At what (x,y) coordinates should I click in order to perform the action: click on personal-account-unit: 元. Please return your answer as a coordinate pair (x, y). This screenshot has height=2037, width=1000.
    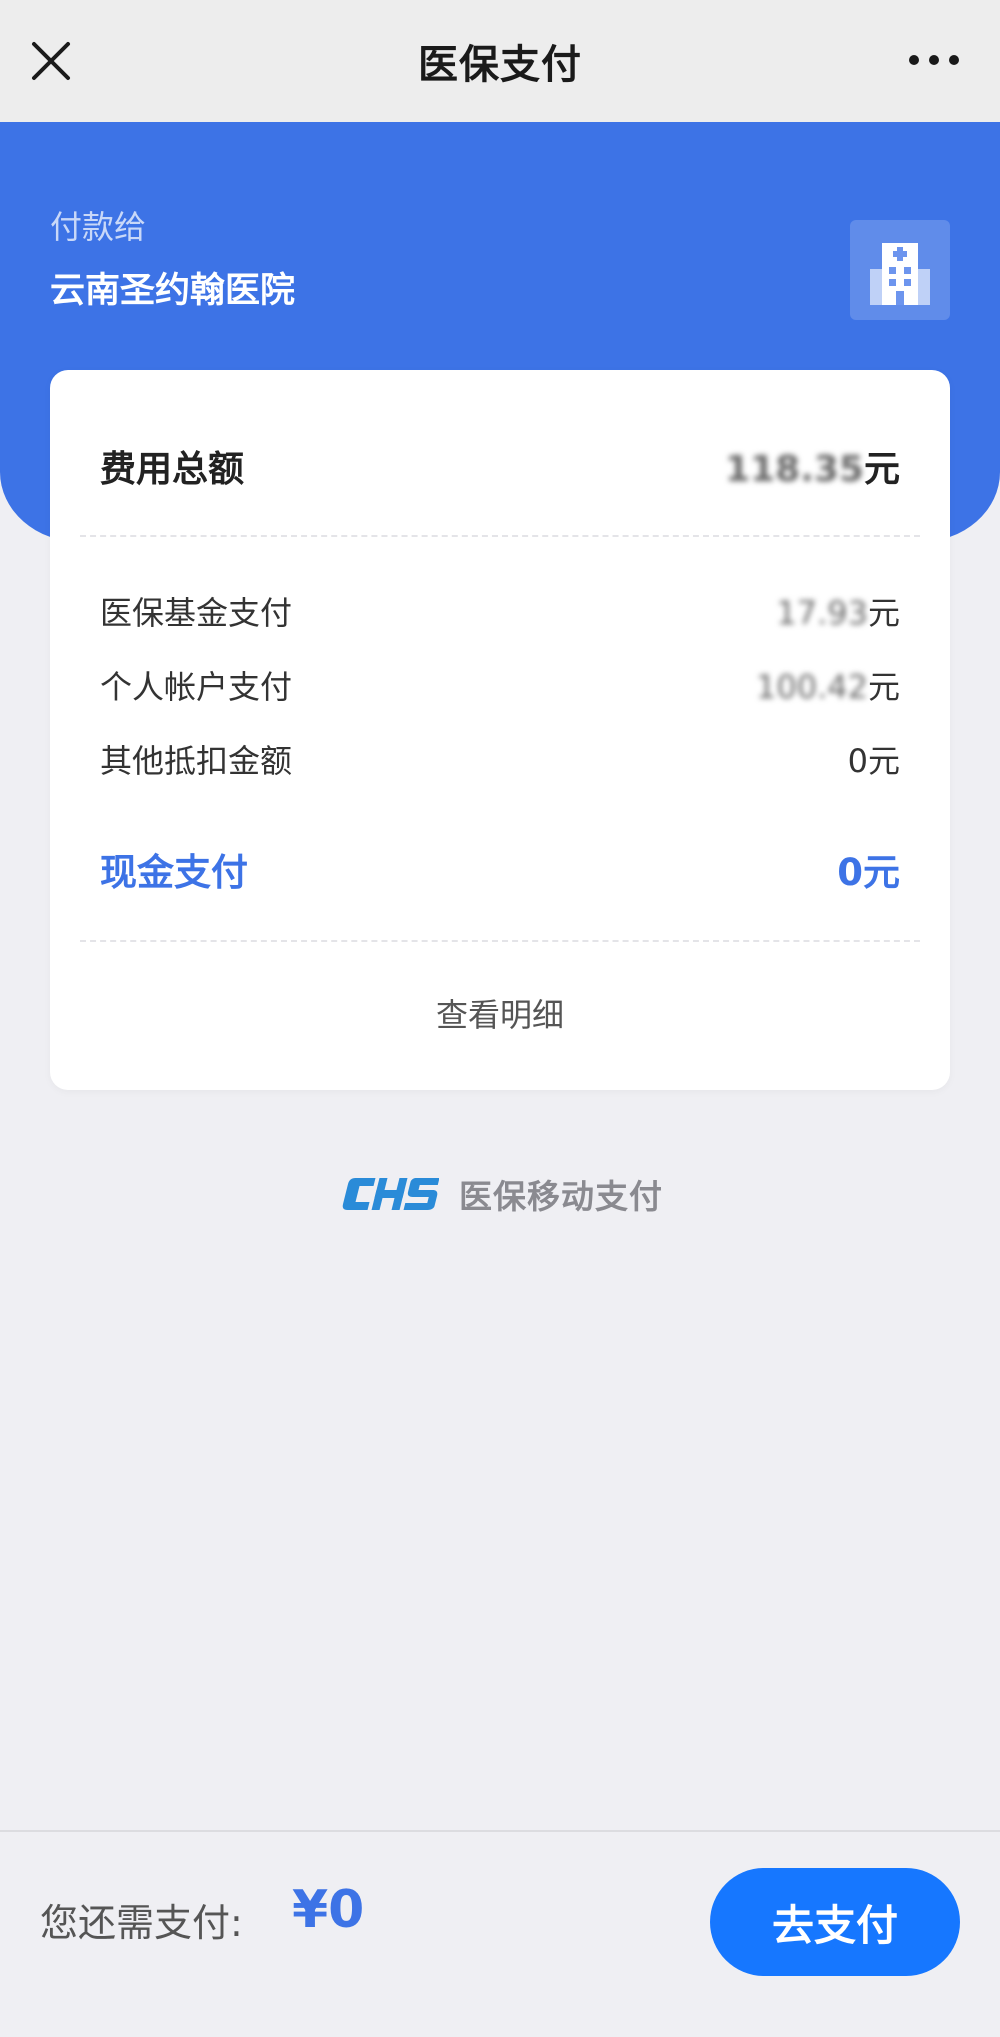
    Looking at the image, I should click on (883, 687).